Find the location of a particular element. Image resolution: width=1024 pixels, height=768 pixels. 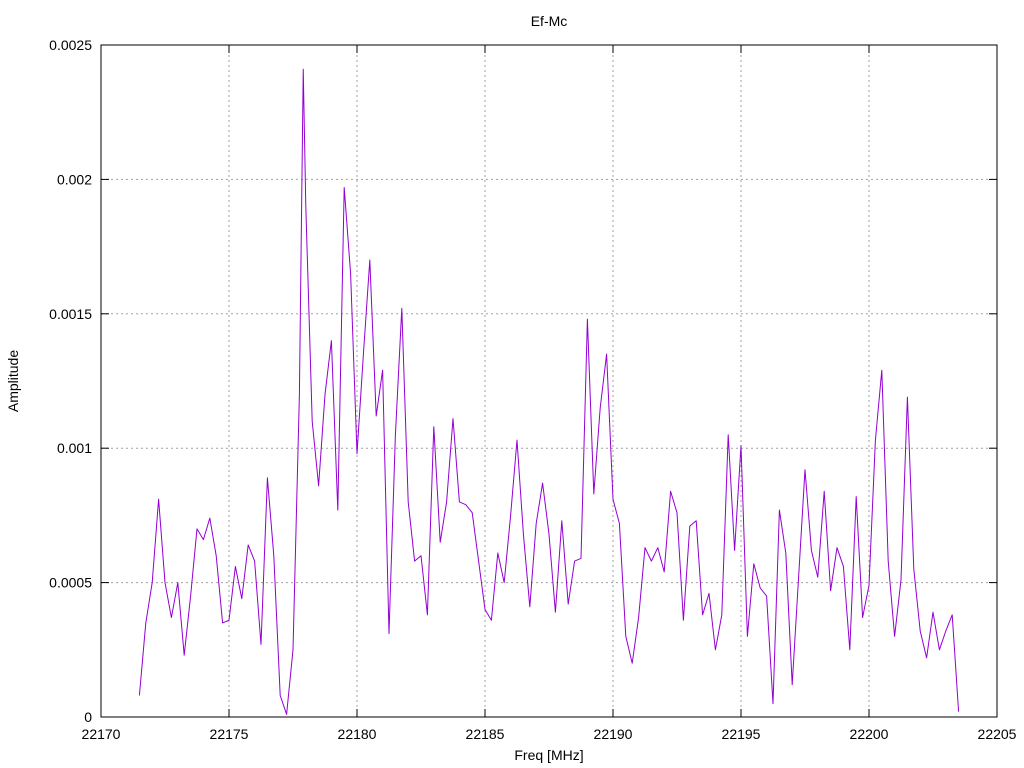

x-tick-label: 22175 is located at coordinates (229, 734).